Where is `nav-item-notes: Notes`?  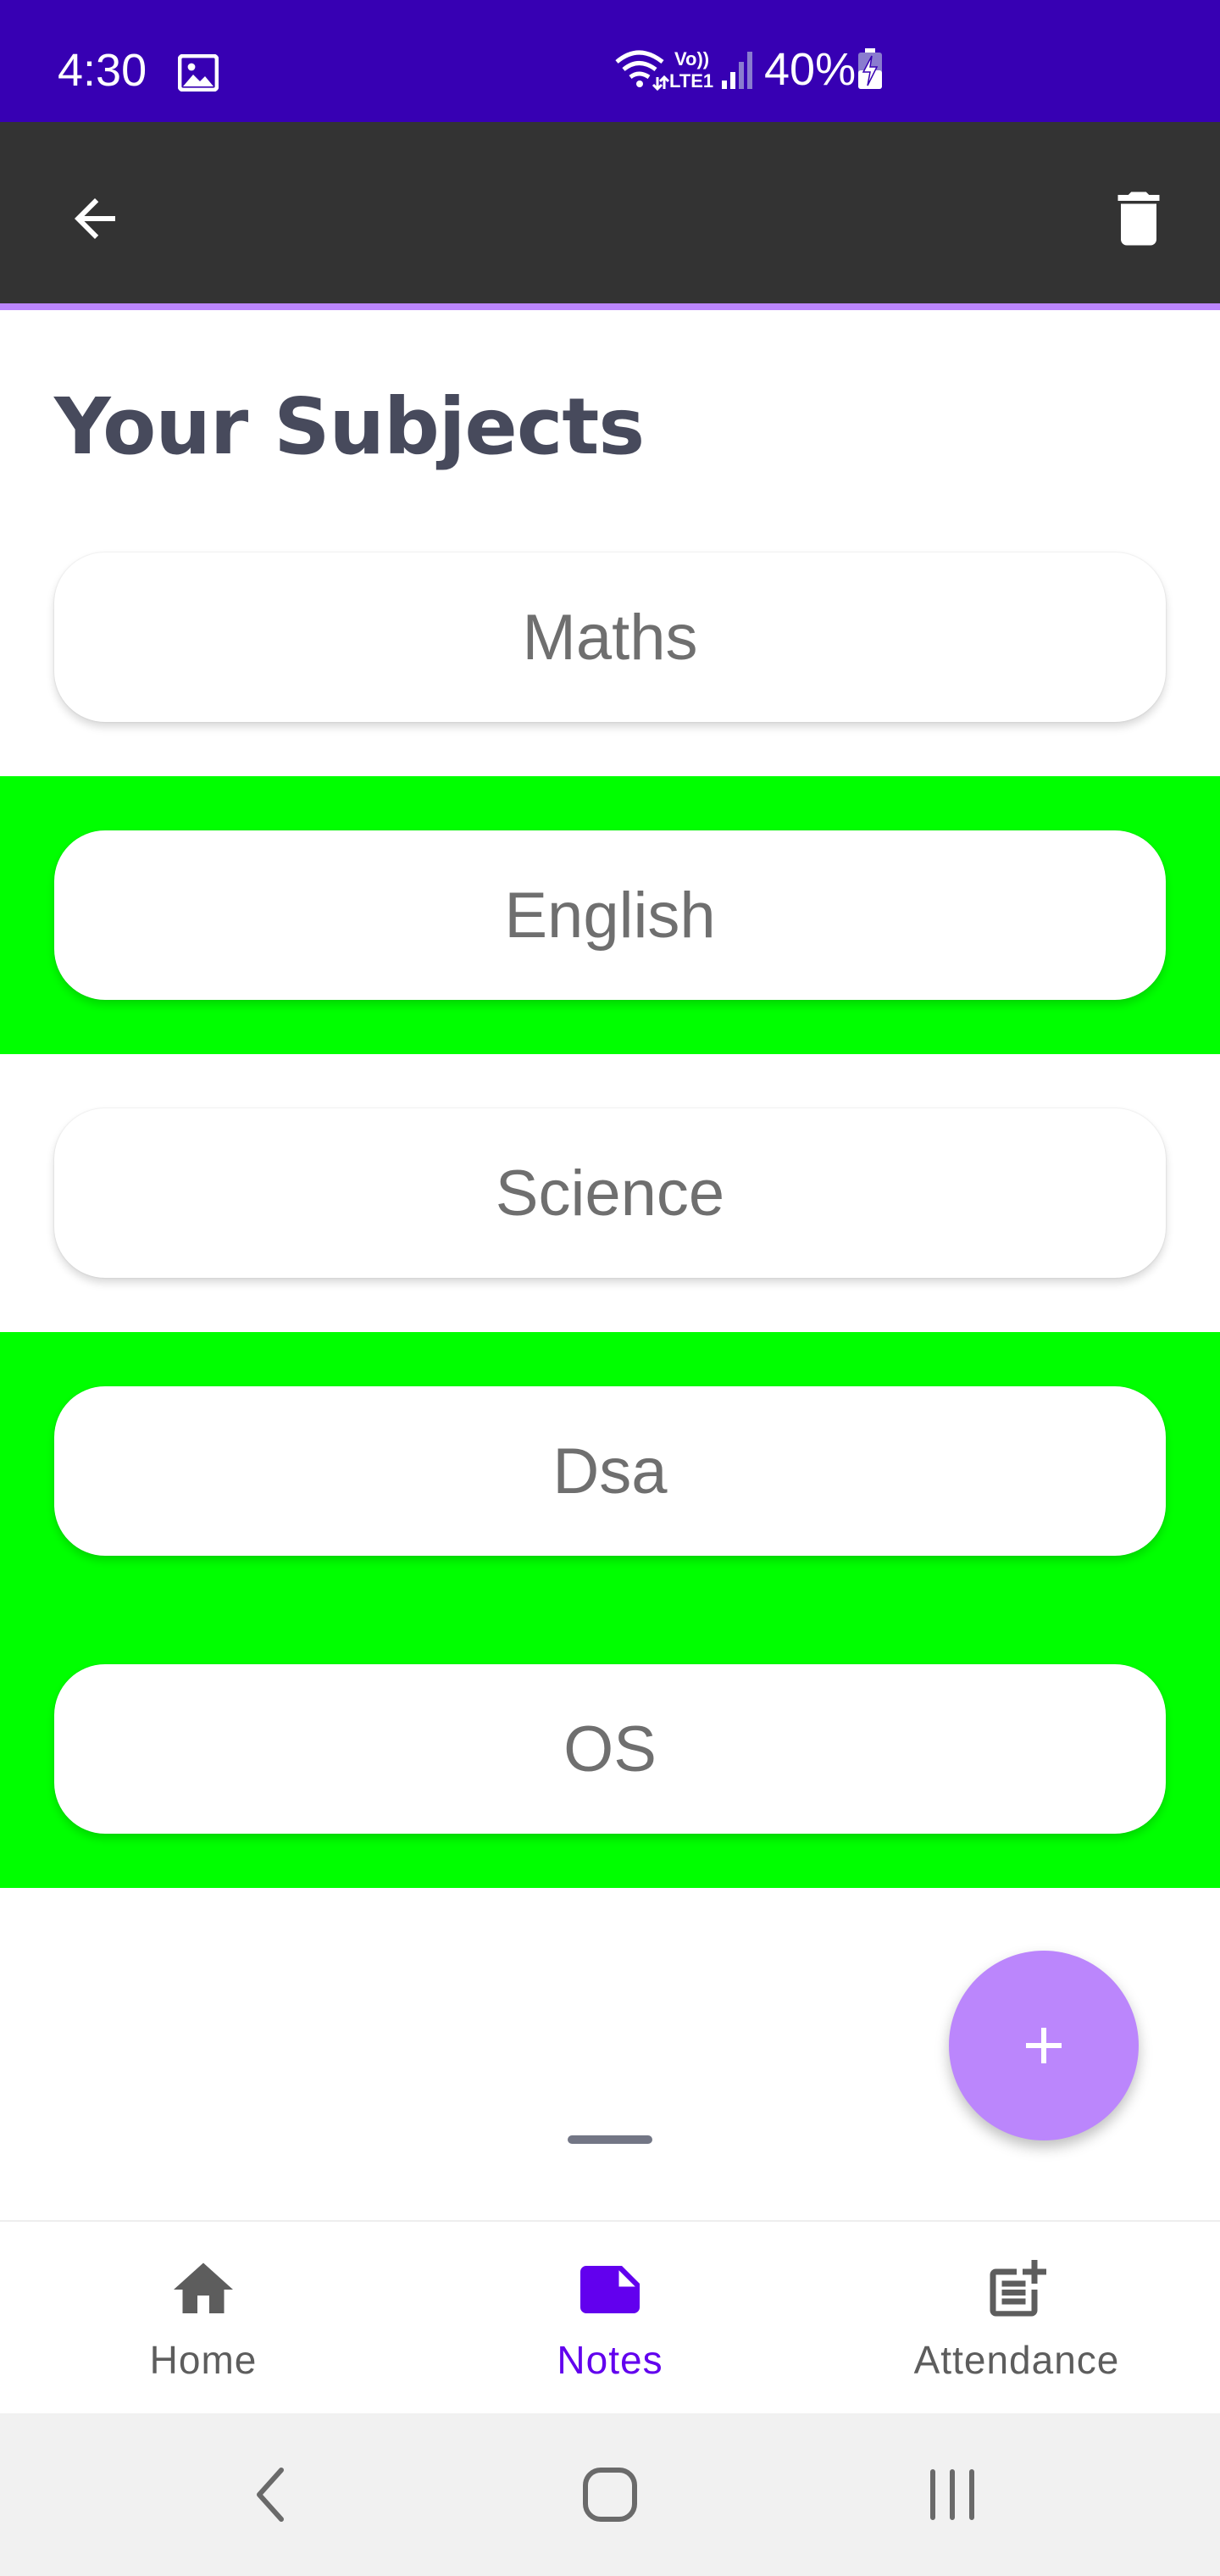 nav-item-notes: Notes is located at coordinates (610, 2323).